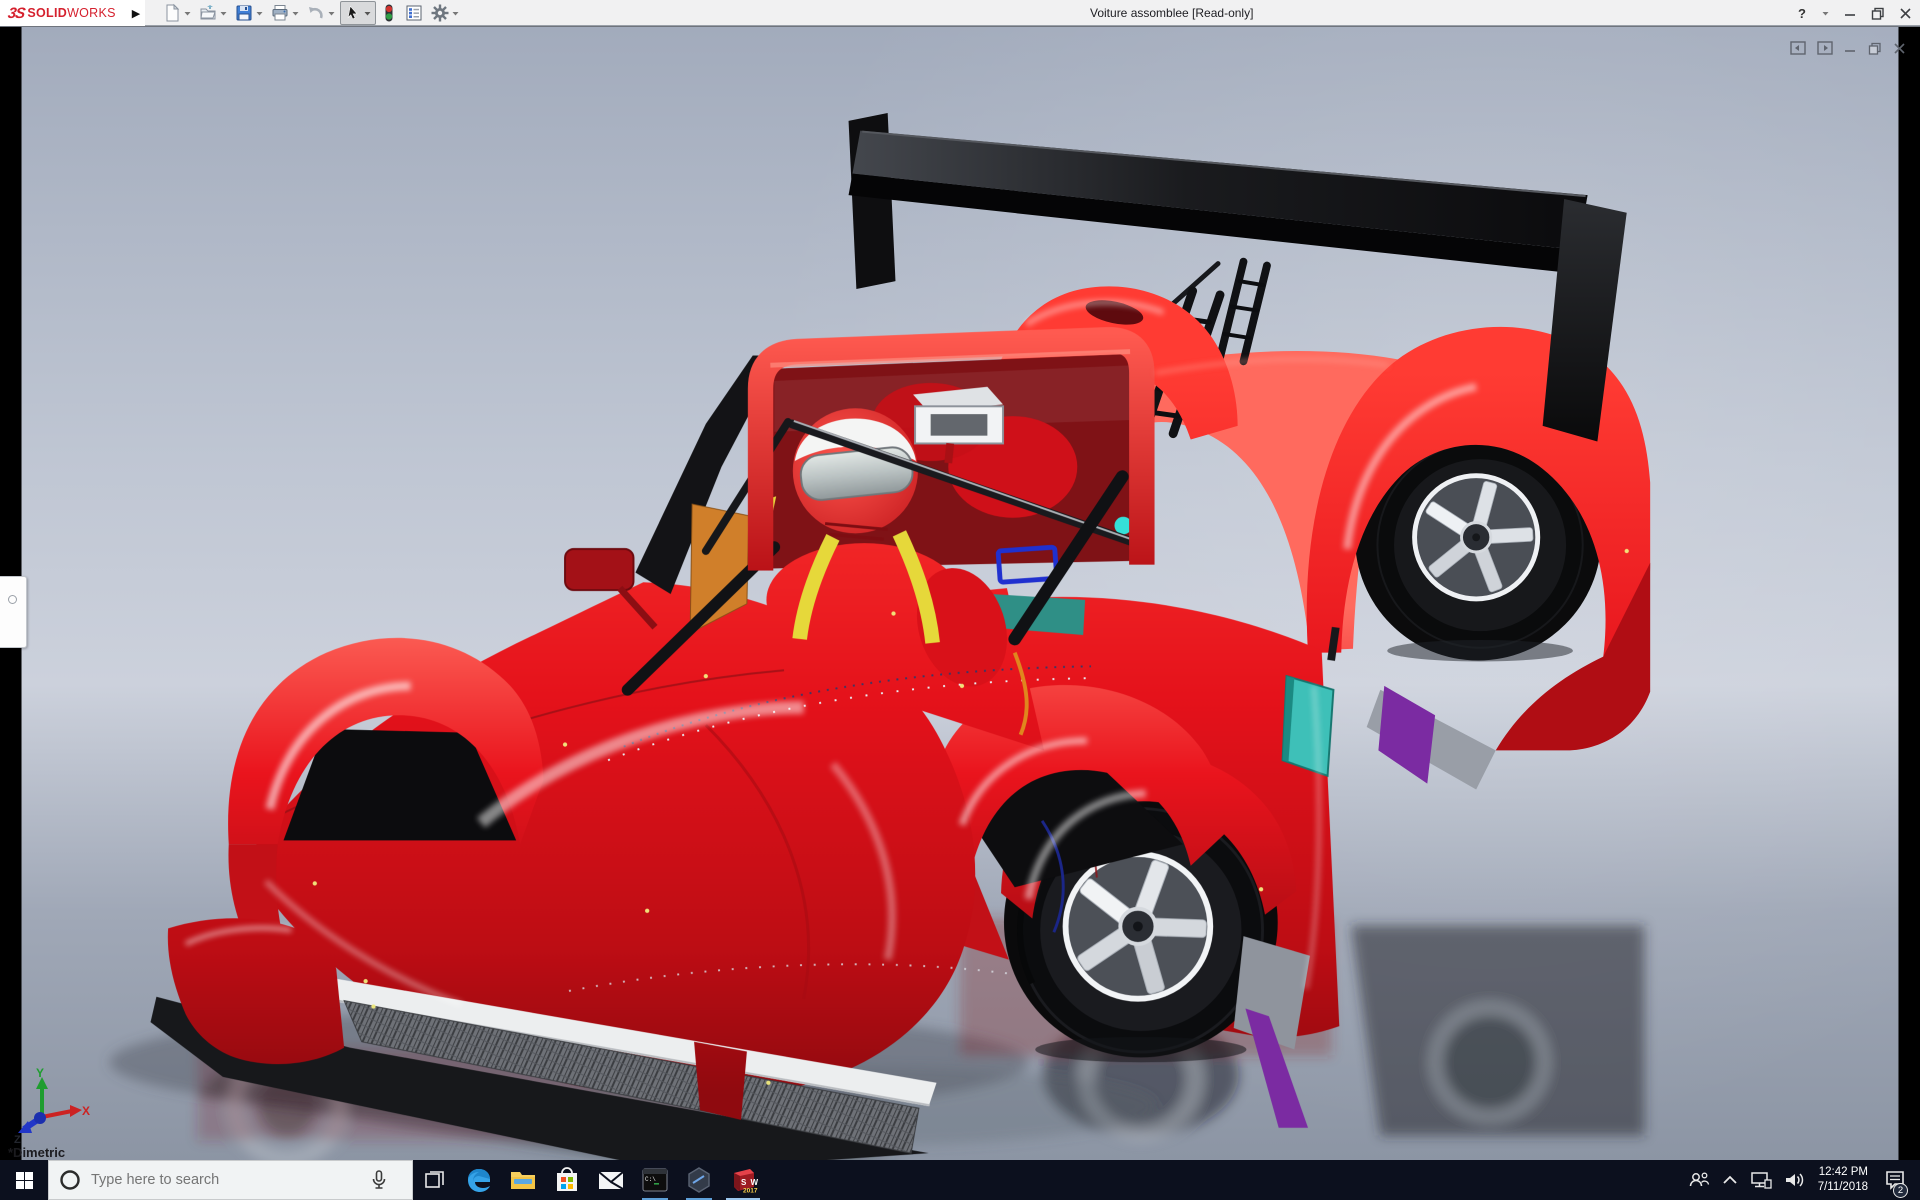 The height and width of the screenshot is (1200, 1920). I want to click on new-document-icon, so click(173, 12).